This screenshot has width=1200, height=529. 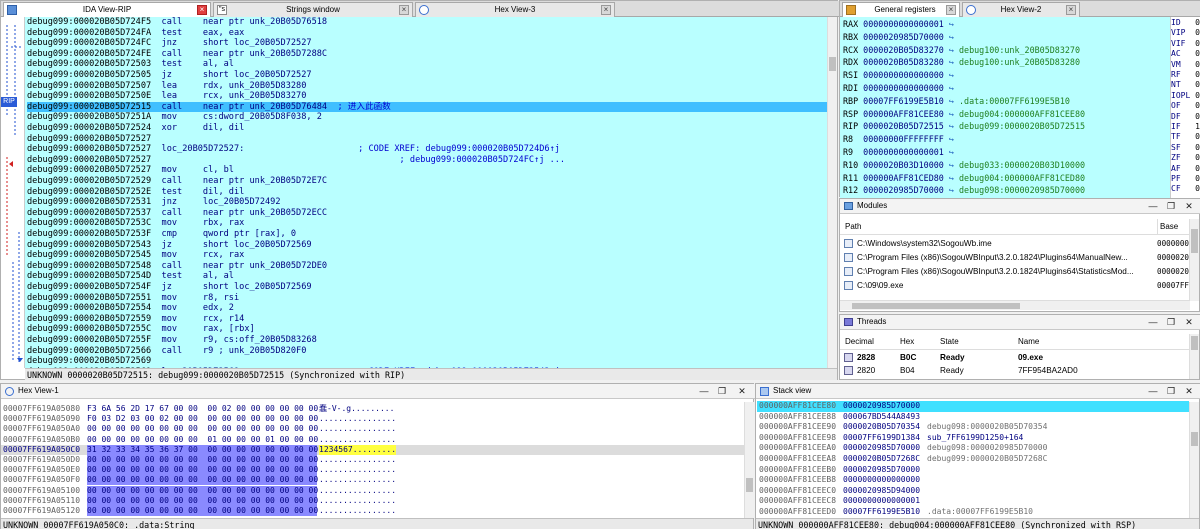 What do you see at coordinates (949, 342) in the screenshot?
I see `threads-col-state: State` at bounding box center [949, 342].